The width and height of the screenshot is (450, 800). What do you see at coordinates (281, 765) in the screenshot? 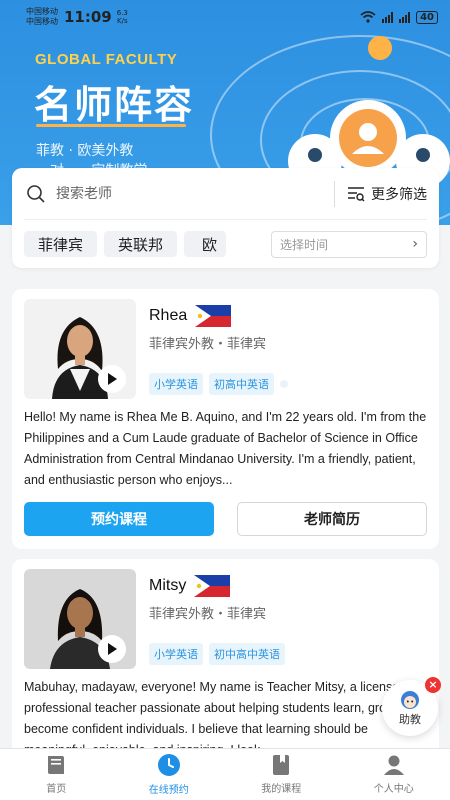
I see `bookmark-icon` at bounding box center [281, 765].